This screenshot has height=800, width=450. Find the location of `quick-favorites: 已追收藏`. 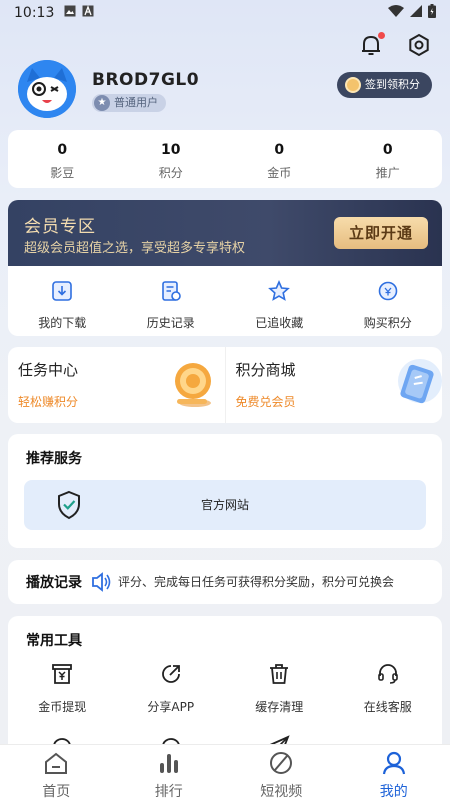

quick-favorites: 已追收藏 is located at coordinates (279, 301).